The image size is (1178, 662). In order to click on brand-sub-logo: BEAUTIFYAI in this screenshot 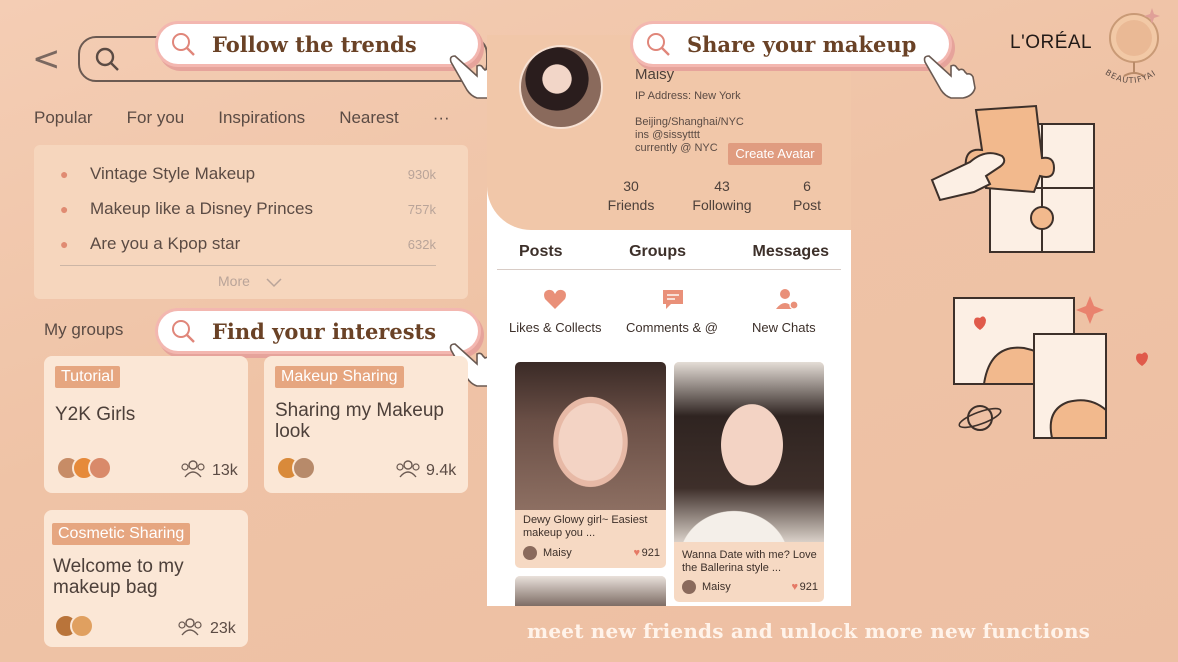, I will do `click(1131, 76)`.